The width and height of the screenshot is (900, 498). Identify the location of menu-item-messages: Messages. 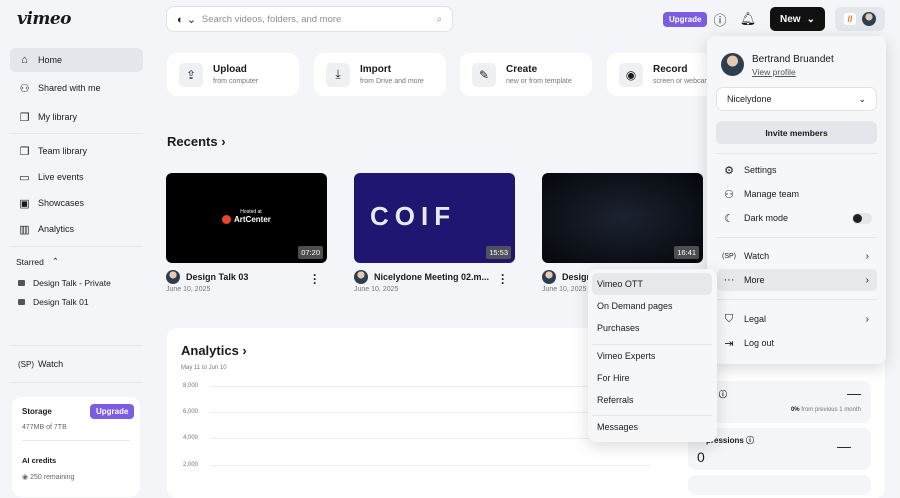
(652, 427).